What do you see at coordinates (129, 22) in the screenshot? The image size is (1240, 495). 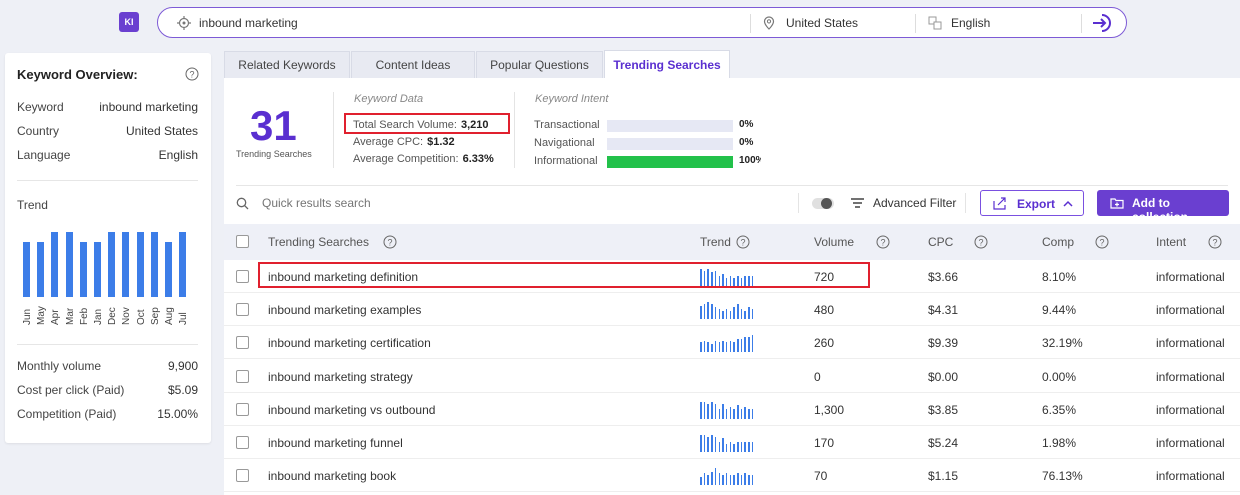 I see `app-logo: KI` at bounding box center [129, 22].